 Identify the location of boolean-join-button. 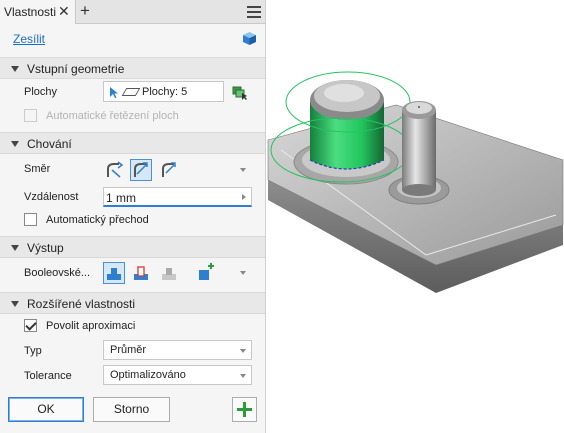
(114, 273).